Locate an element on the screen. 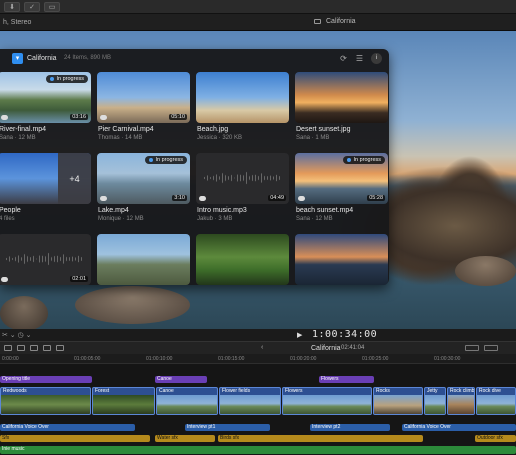 The image size is (516, 455). title-clip: Opening title is located at coordinates (46, 379).